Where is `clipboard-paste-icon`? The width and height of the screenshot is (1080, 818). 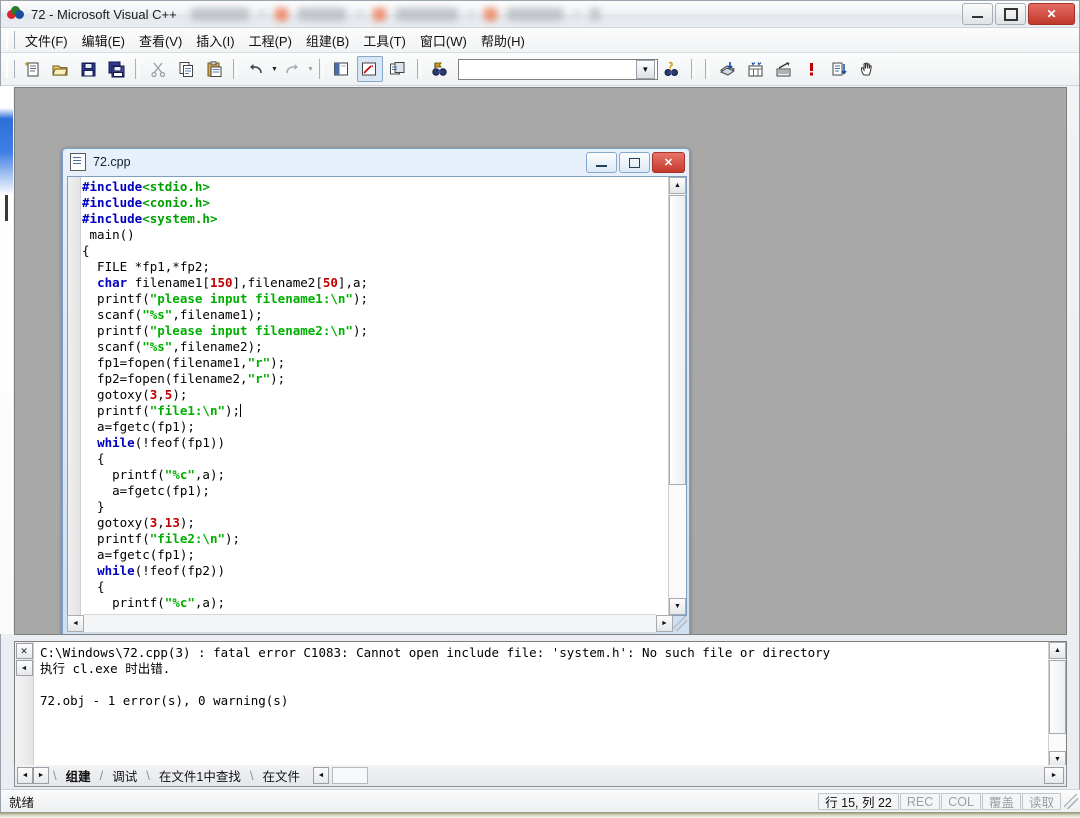
clipboard-paste-icon is located at coordinates (214, 69).